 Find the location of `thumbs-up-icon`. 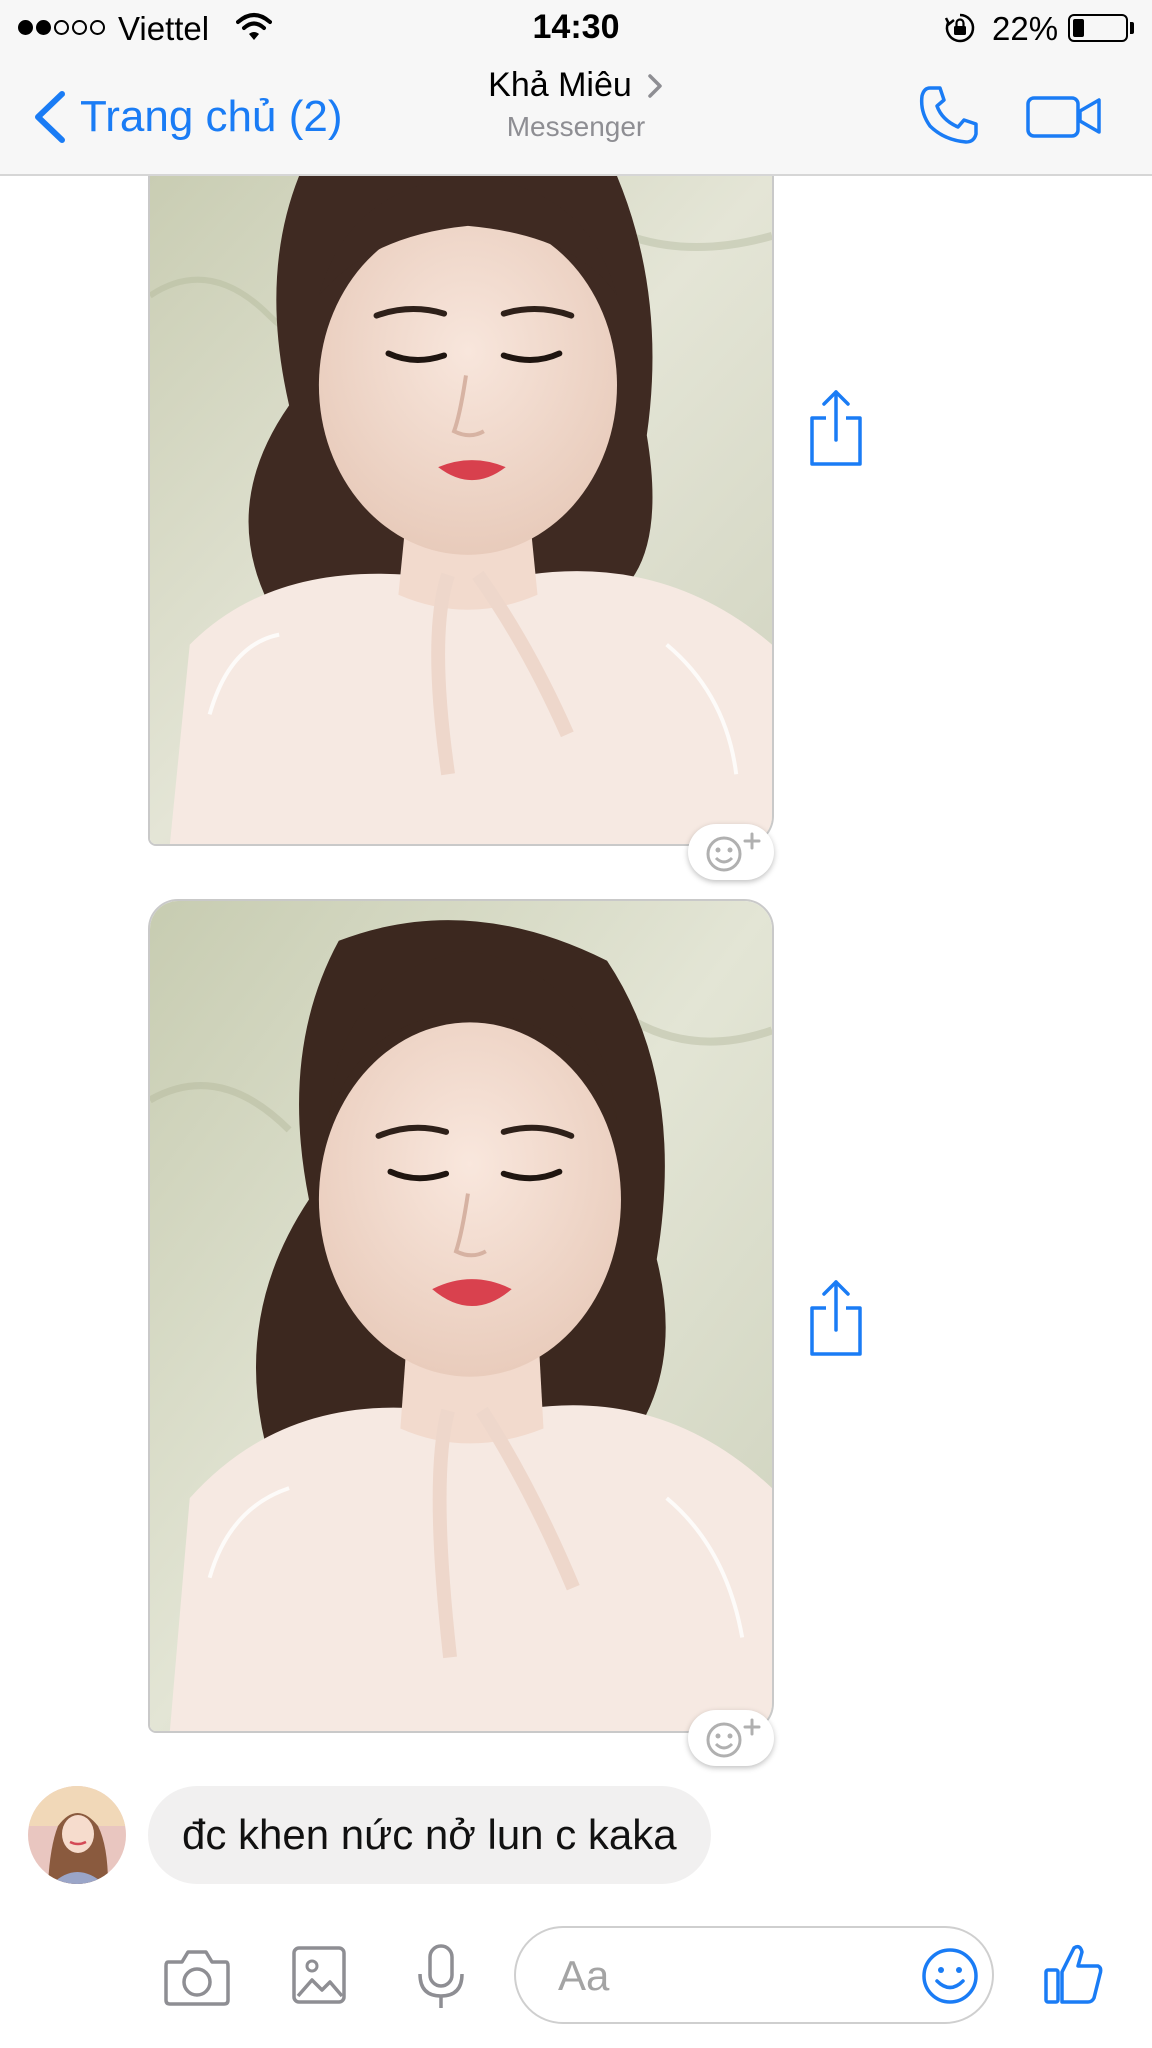

thumbs-up-icon is located at coordinates (1074, 1974).